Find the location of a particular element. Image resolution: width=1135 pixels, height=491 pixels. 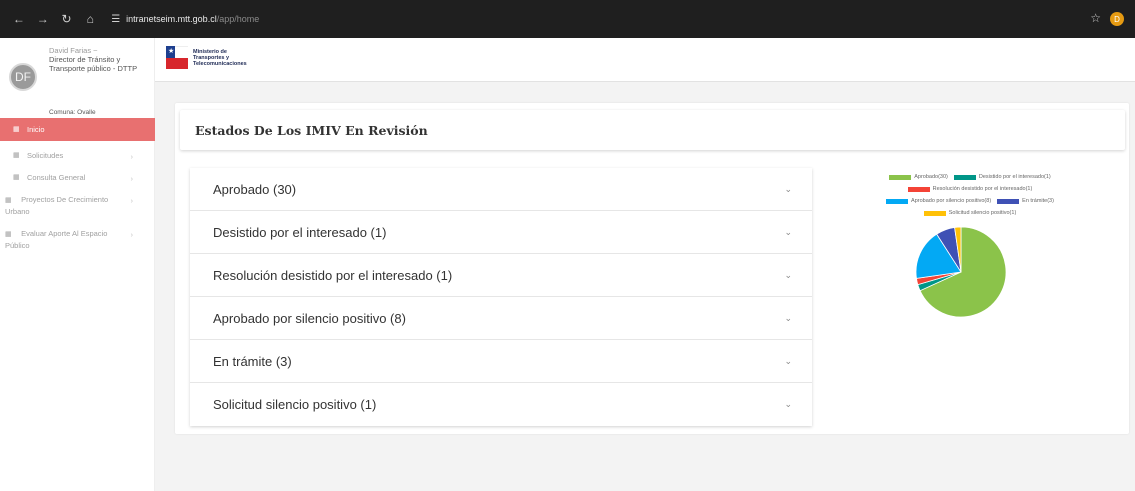

ministry-line: Telecomunicaciones is located at coordinates (220, 63).